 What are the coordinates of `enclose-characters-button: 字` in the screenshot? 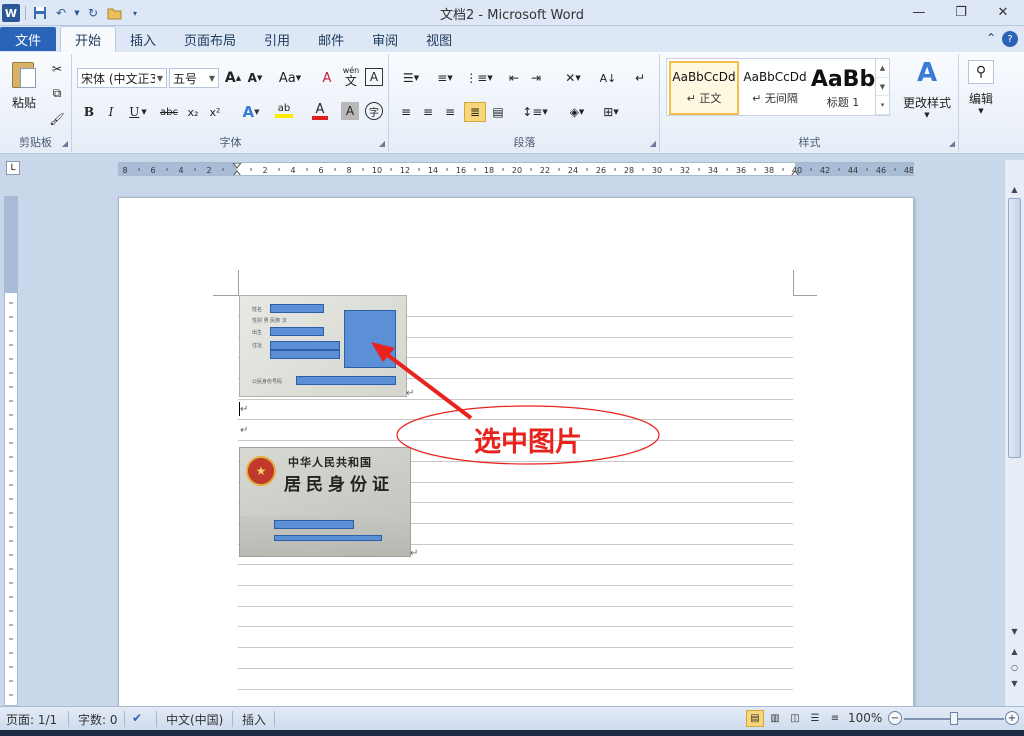 It's located at (374, 111).